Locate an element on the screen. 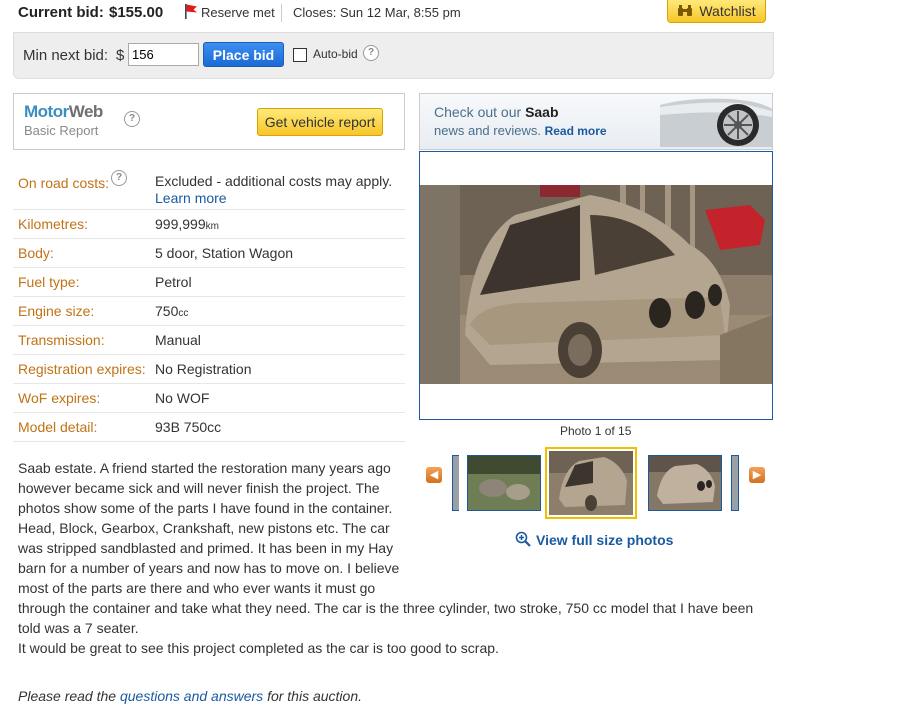 The image size is (918, 708). motorweb-logo: MotorWeb is located at coordinates (63, 112).